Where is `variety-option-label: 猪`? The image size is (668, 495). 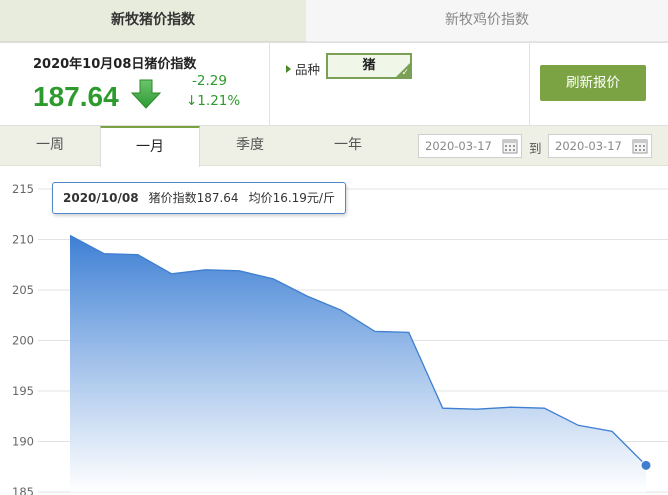 variety-option-label: 猪 is located at coordinates (369, 65).